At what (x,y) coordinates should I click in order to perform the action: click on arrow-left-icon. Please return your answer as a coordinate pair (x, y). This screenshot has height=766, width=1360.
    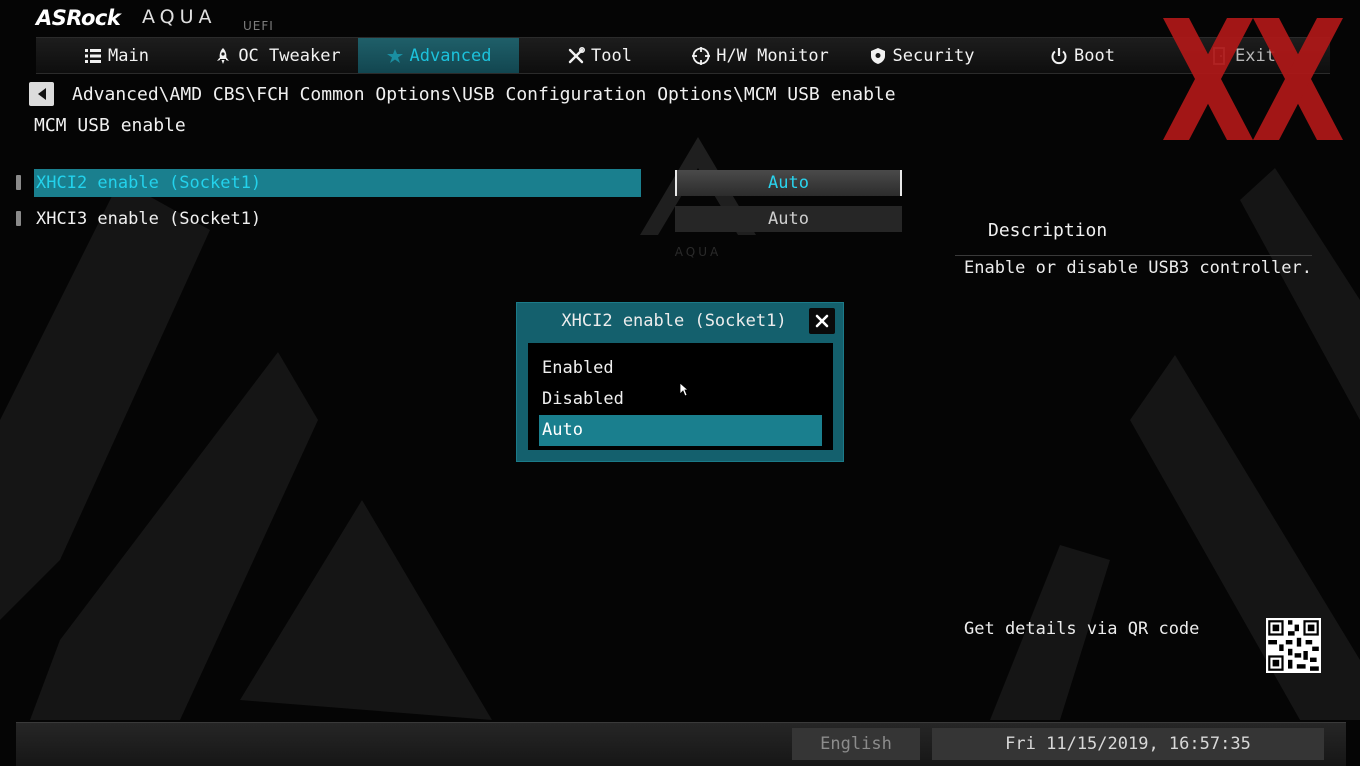
    Looking at the image, I should click on (41, 94).